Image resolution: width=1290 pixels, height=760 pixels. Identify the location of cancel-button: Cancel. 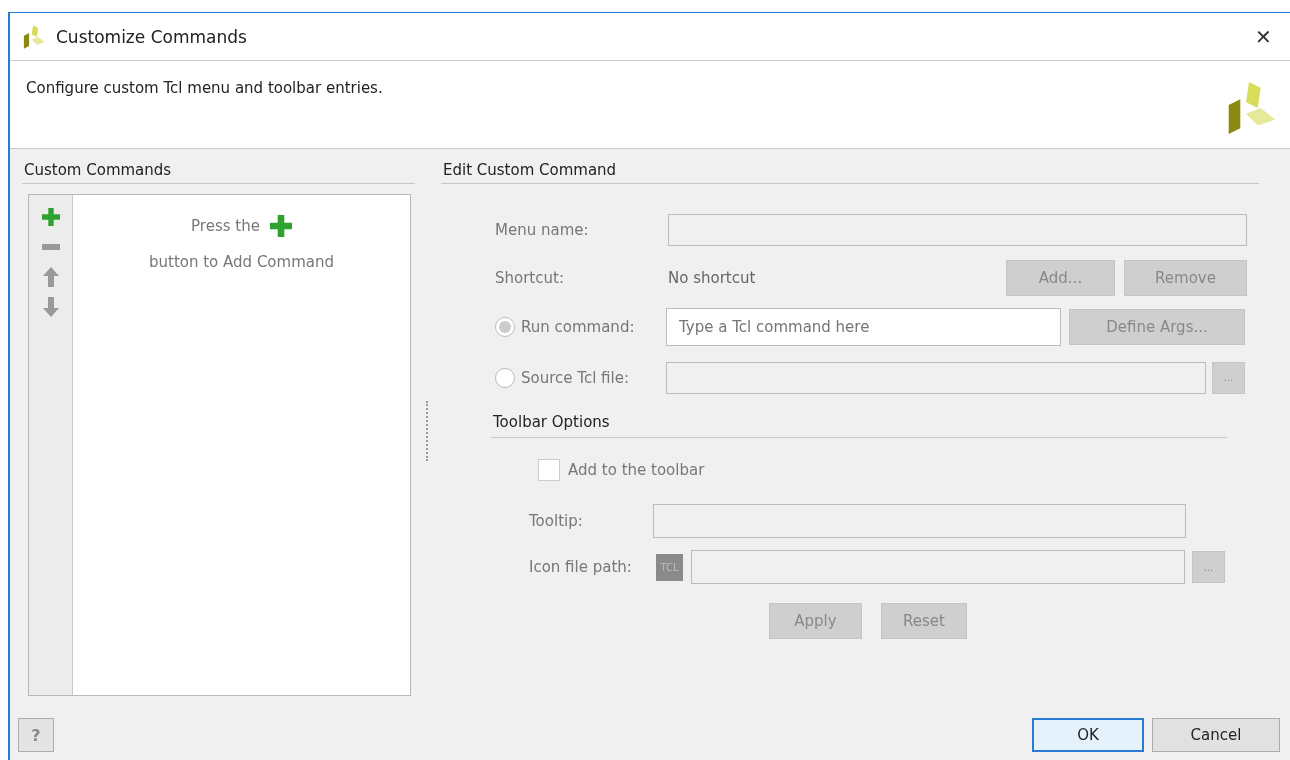
(1216, 735).